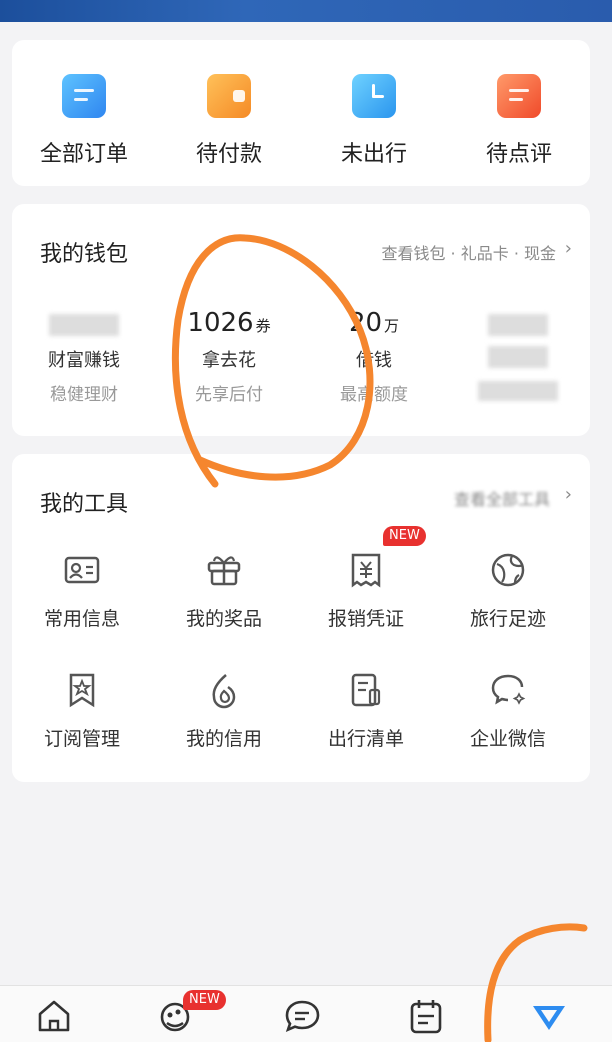 The image size is (612, 1042). Describe the element at coordinates (374, 96) in the screenshot. I see `clock-icon` at that location.